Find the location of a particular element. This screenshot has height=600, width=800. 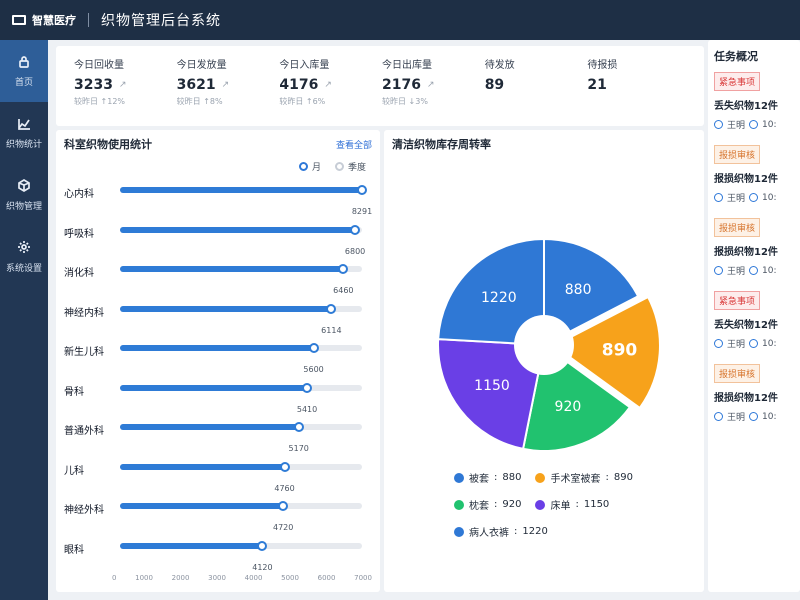

task-card: 紧急事项 丢失织物12件 王明 10: is located at coordinates (754, 101).